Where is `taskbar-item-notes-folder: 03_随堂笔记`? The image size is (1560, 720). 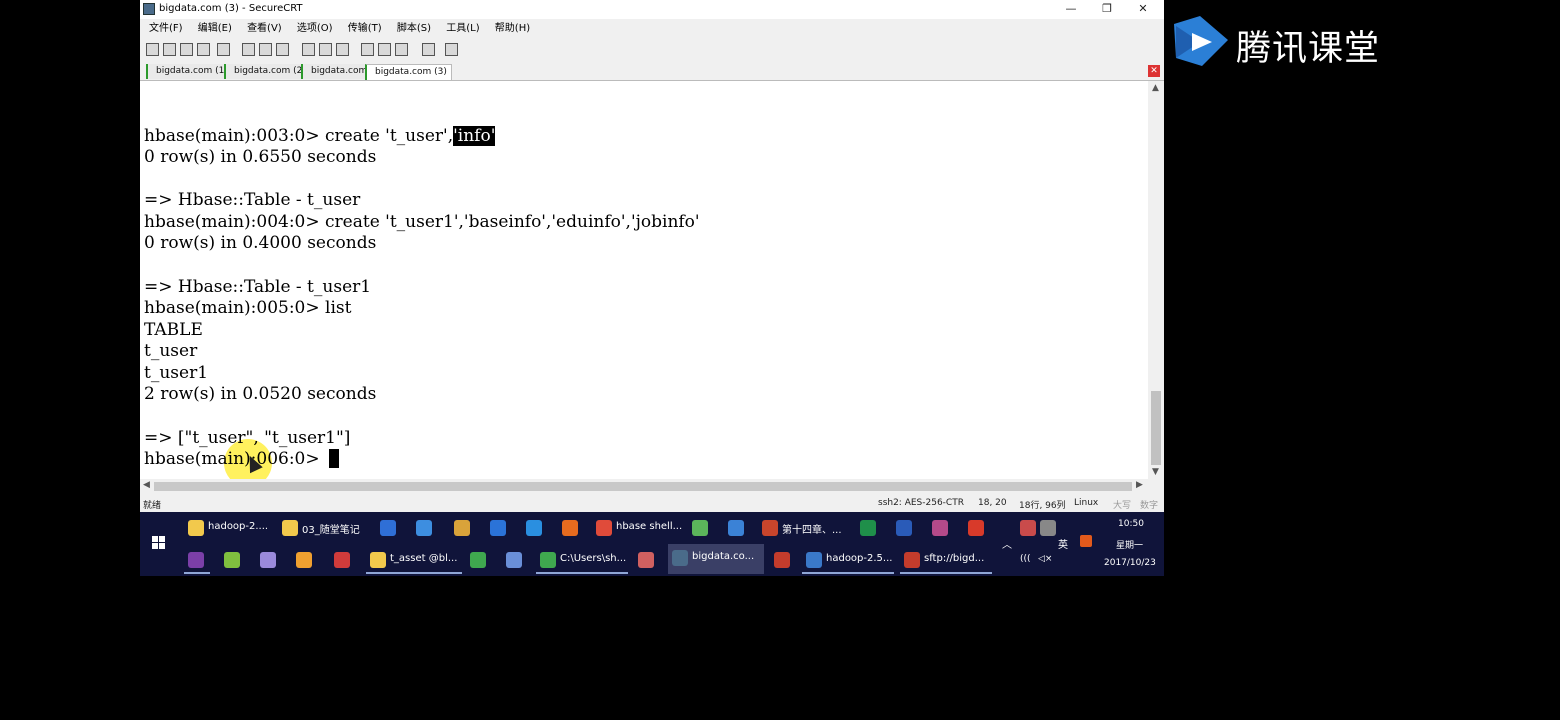 taskbar-item-notes-folder: 03_随堂笔记 is located at coordinates (322, 528).